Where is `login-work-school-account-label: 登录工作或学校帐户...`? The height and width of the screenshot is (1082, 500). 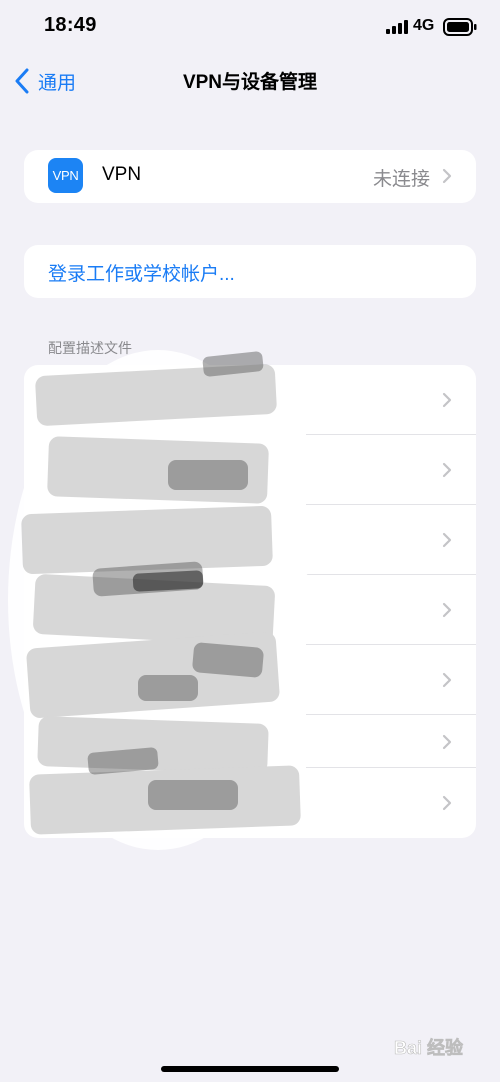 login-work-school-account-label: 登录工作或学校帐户... is located at coordinates (141, 274).